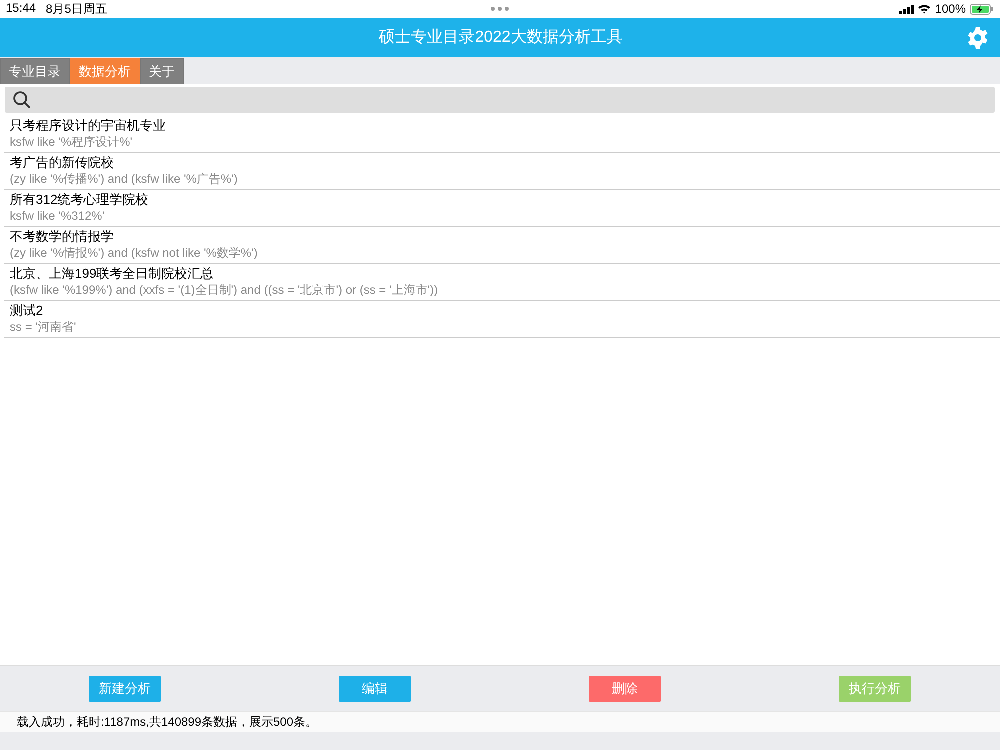 This screenshot has width=1000, height=750. I want to click on analysis-list-item: 所有312统考心理学院校 ksfw like '%312%', so click(502, 208).